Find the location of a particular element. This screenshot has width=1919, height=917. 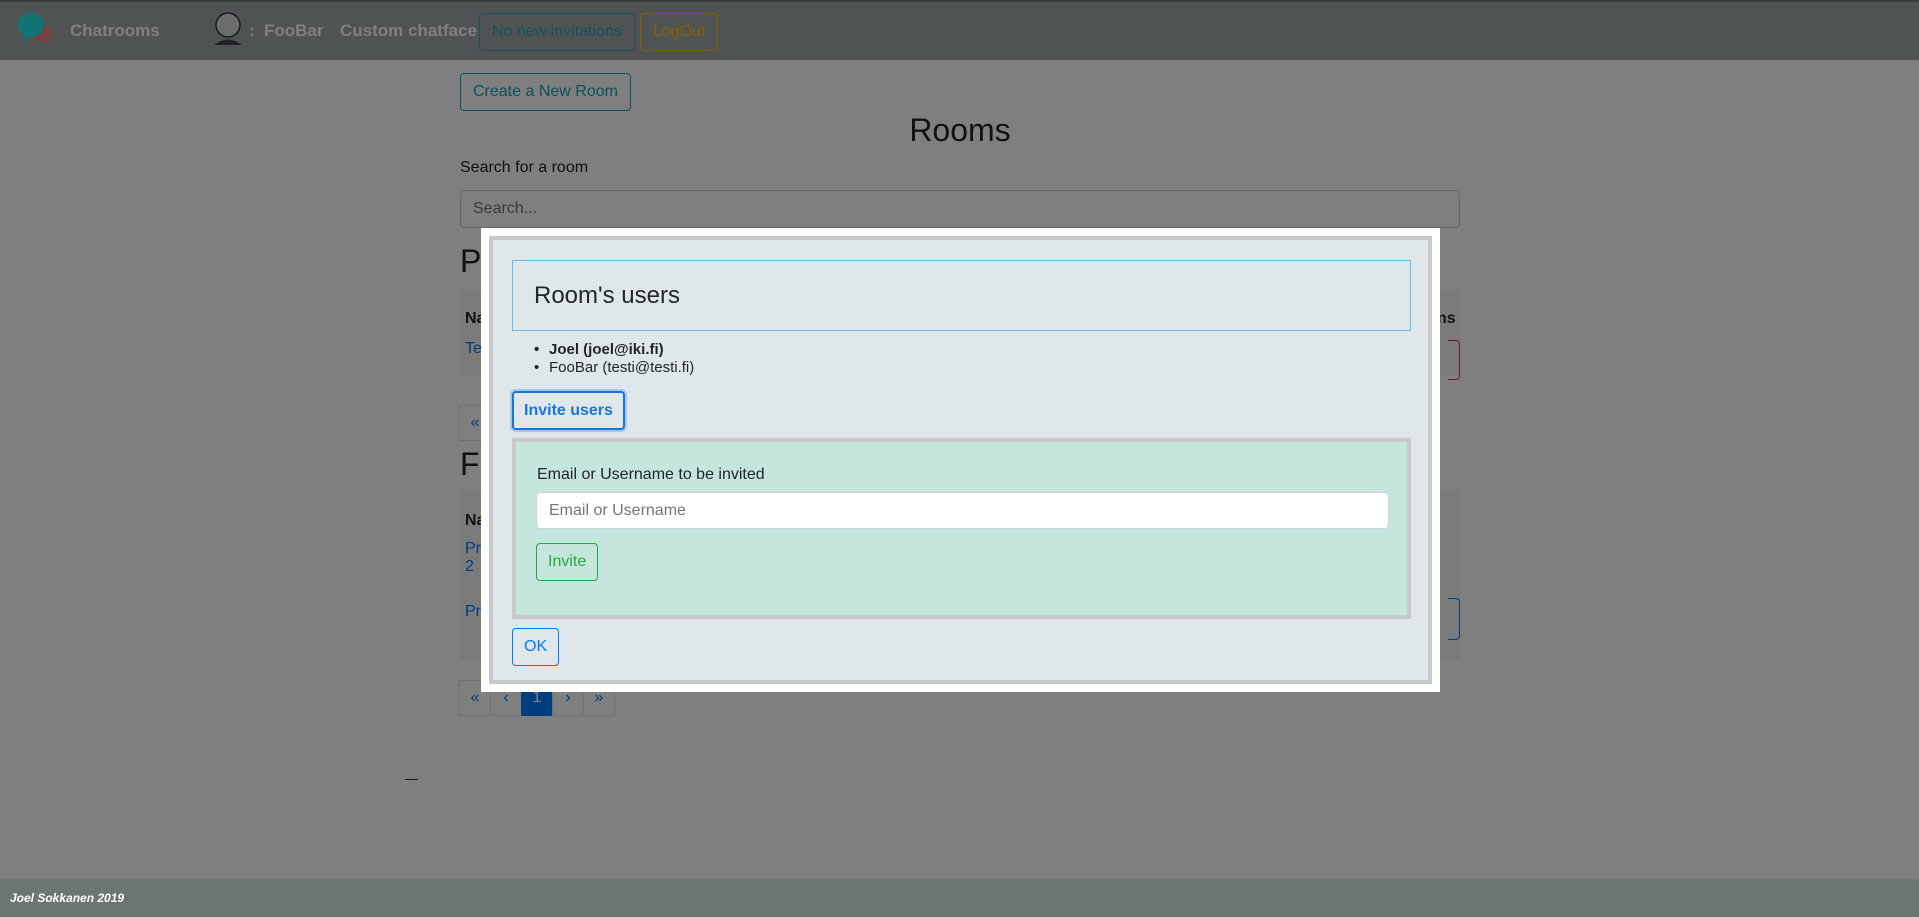

list-item: Joel (joel@iki.fi) is located at coordinates (613, 350).